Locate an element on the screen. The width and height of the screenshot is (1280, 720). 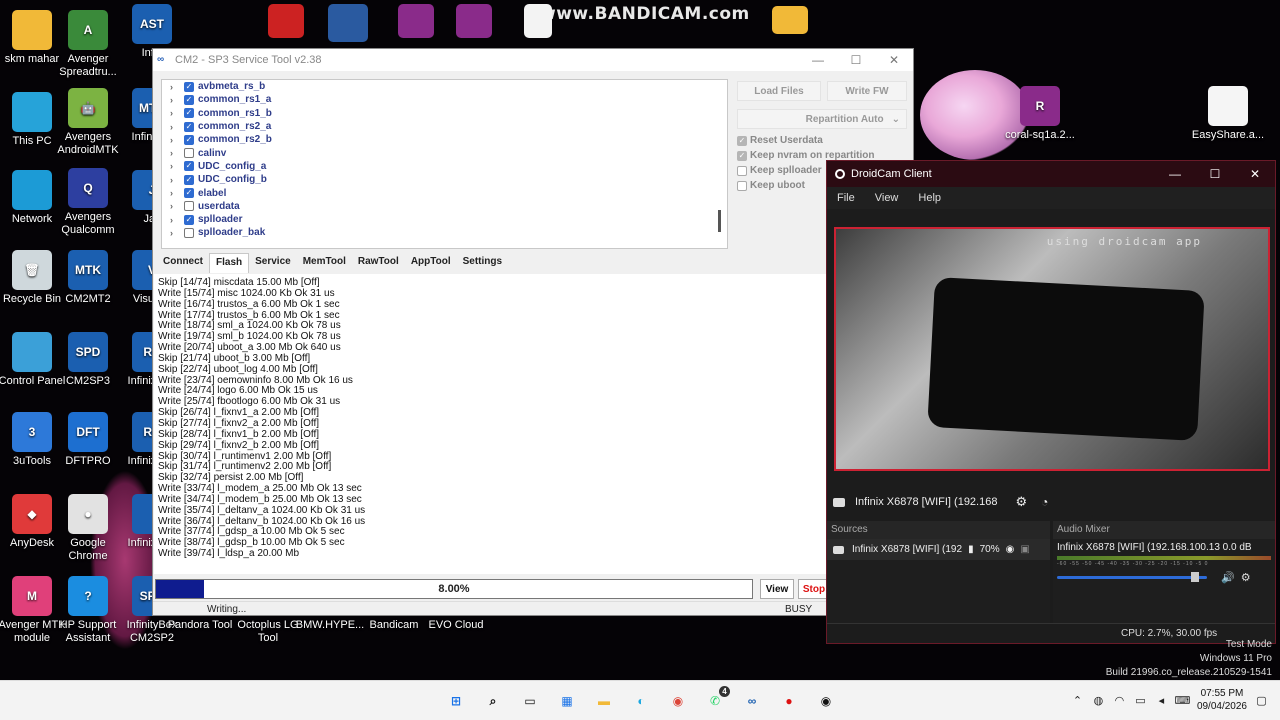
clock: 07:55 PM 09/04/2026 is located at coordinates (1222, 700).